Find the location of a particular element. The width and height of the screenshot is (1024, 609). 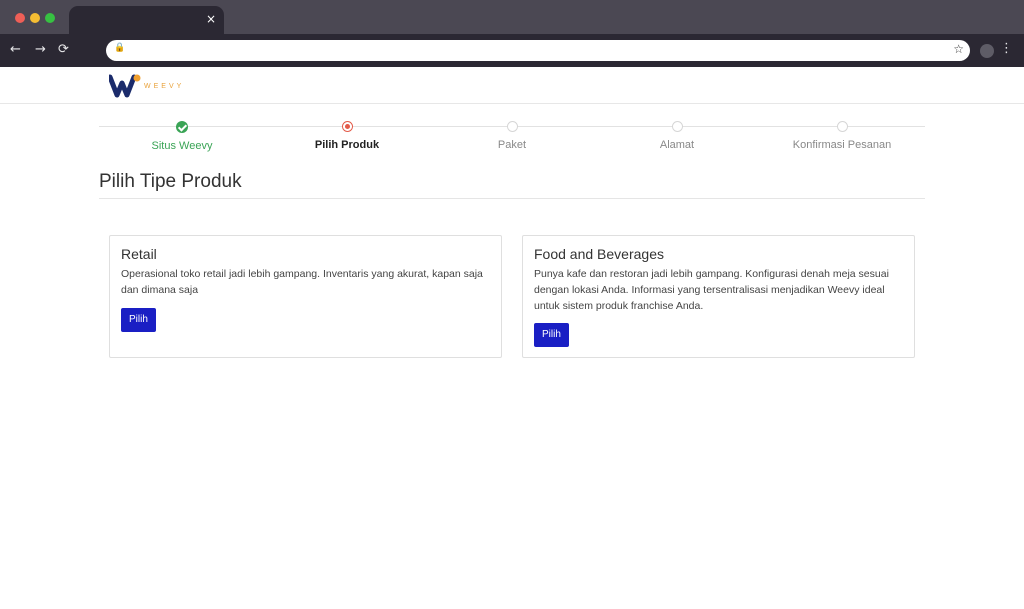

browser-toolbar: ← → ⟳ 🔒 ☆ ⋮ is located at coordinates (512, 50).